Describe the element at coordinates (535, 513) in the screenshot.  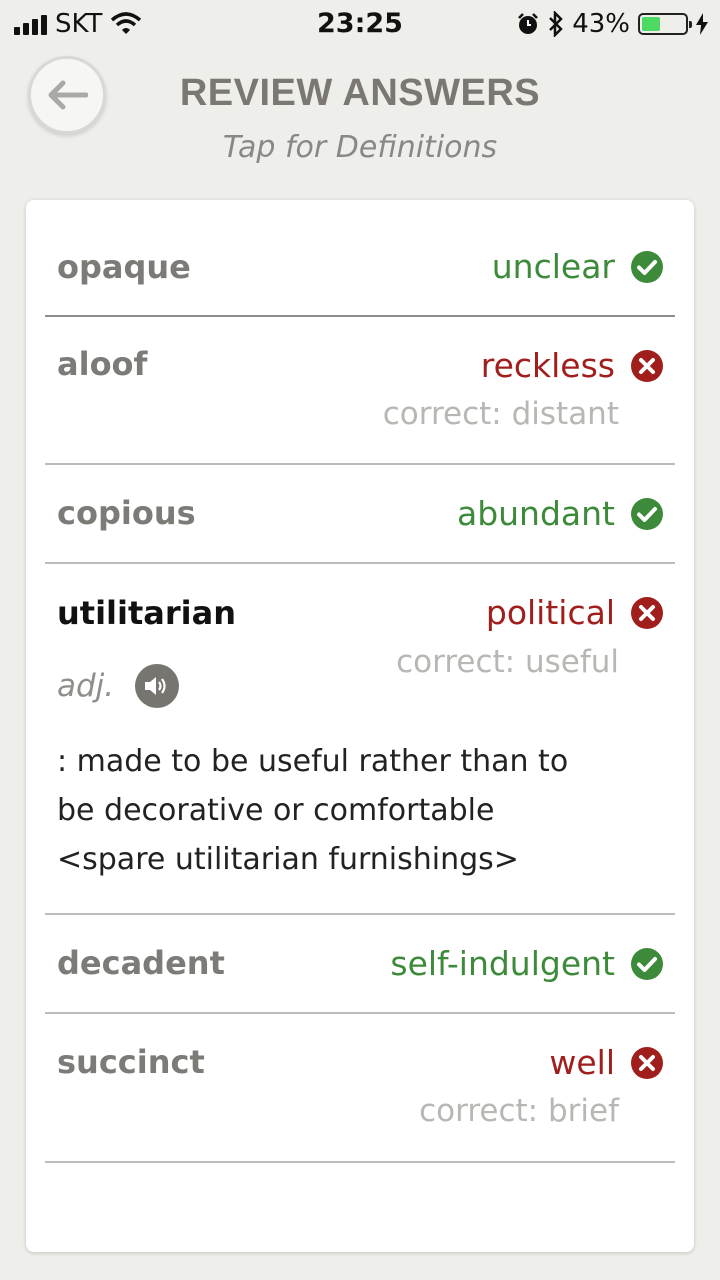
I see `given-answer: abundant` at that location.